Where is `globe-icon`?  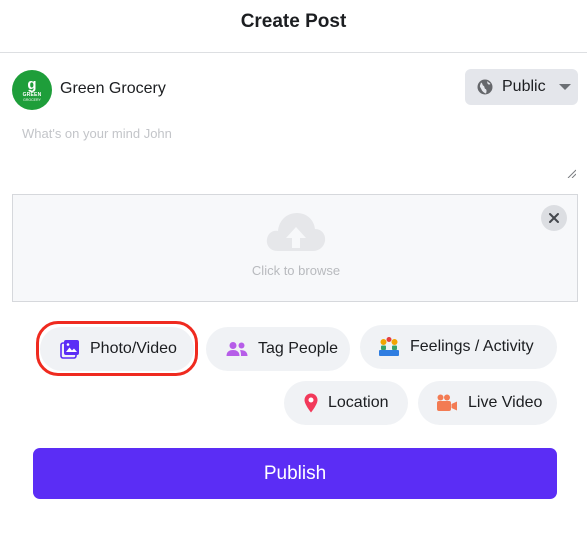
globe-icon is located at coordinates (485, 87).